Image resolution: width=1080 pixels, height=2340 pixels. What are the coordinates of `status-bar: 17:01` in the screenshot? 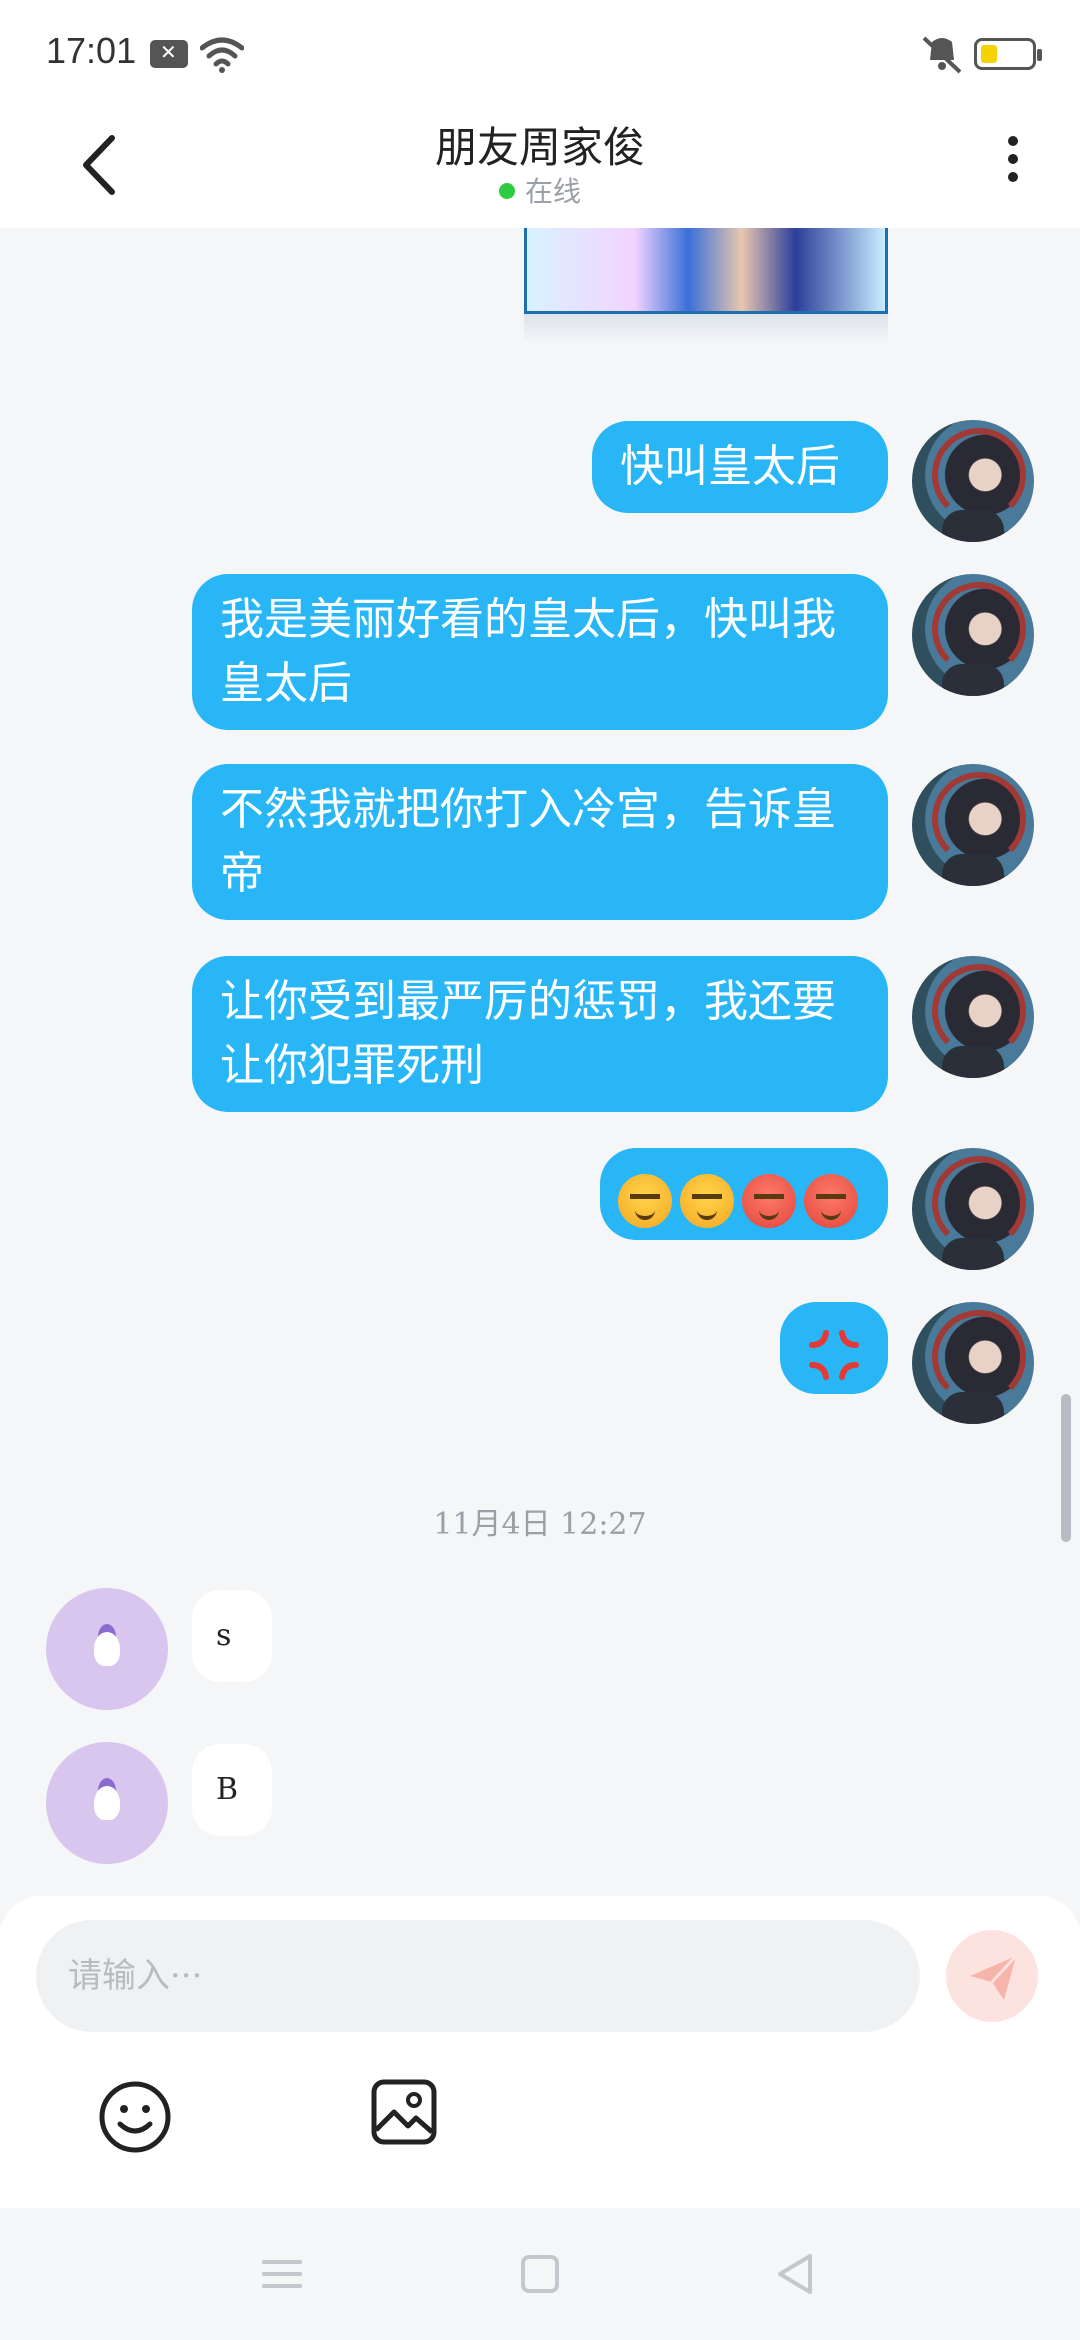 It's located at (540, 54).